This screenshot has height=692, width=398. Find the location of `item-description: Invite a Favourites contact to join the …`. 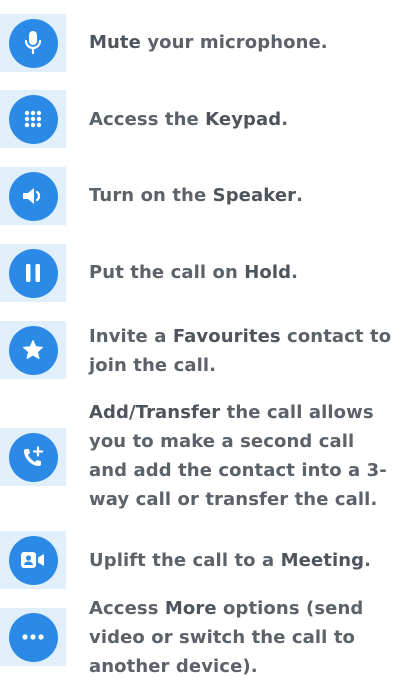

item-description: Invite a Favourites contact to join the … is located at coordinates (240, 351).